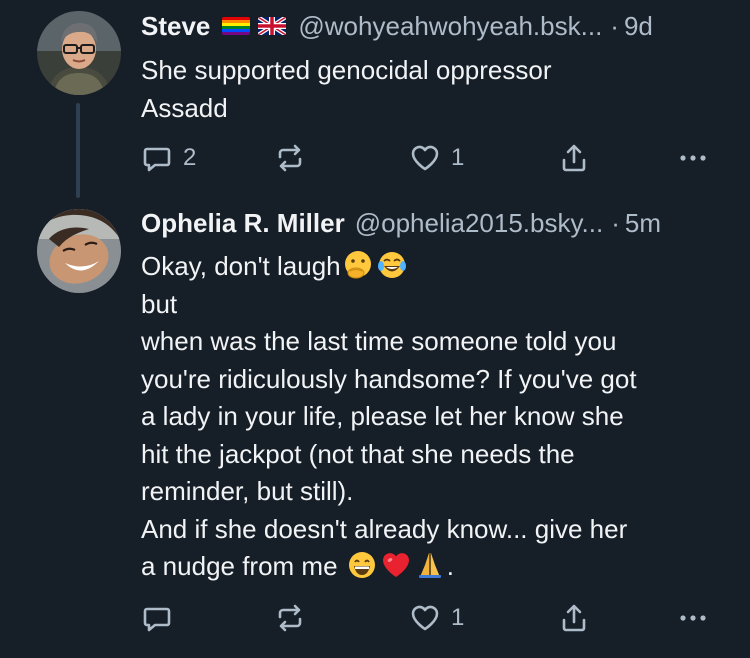  I want to click on union-jack-flag-icon, so click(272, 26).